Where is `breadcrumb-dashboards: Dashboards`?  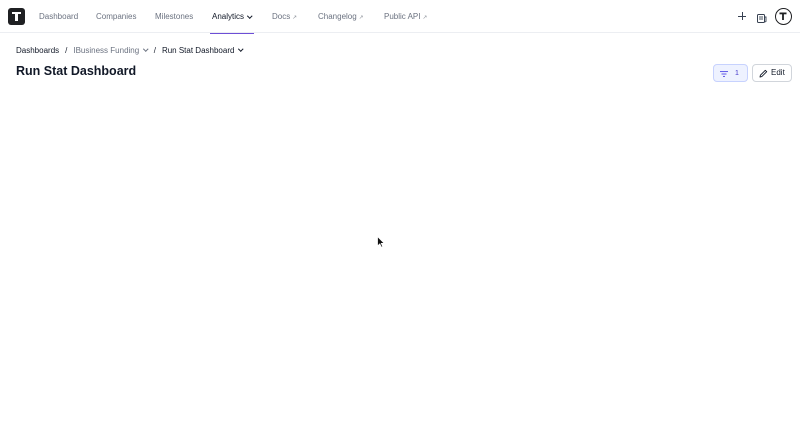 breadcrumb-dashboards: Dashboards is located at coordinates (37, 50).